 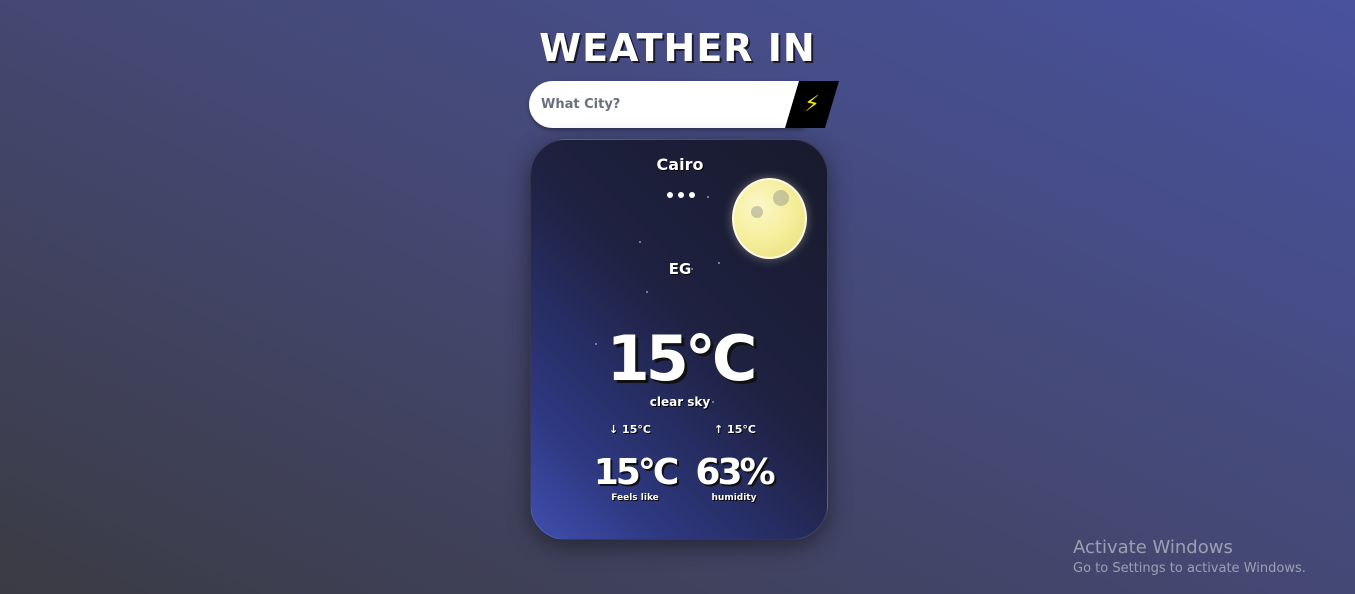 I want to click on city-name: Cairo, so click(x=680, y=164).